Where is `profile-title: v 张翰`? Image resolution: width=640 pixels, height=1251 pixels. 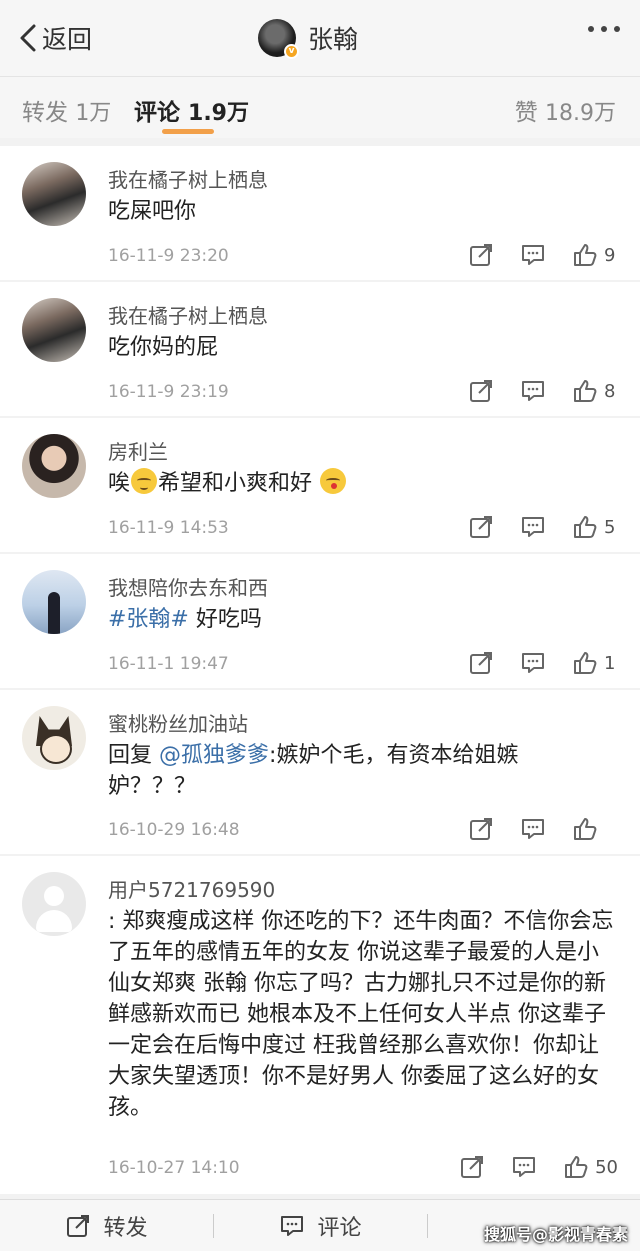 profile-title: v 张翰 is located at coordinates (308, 38).